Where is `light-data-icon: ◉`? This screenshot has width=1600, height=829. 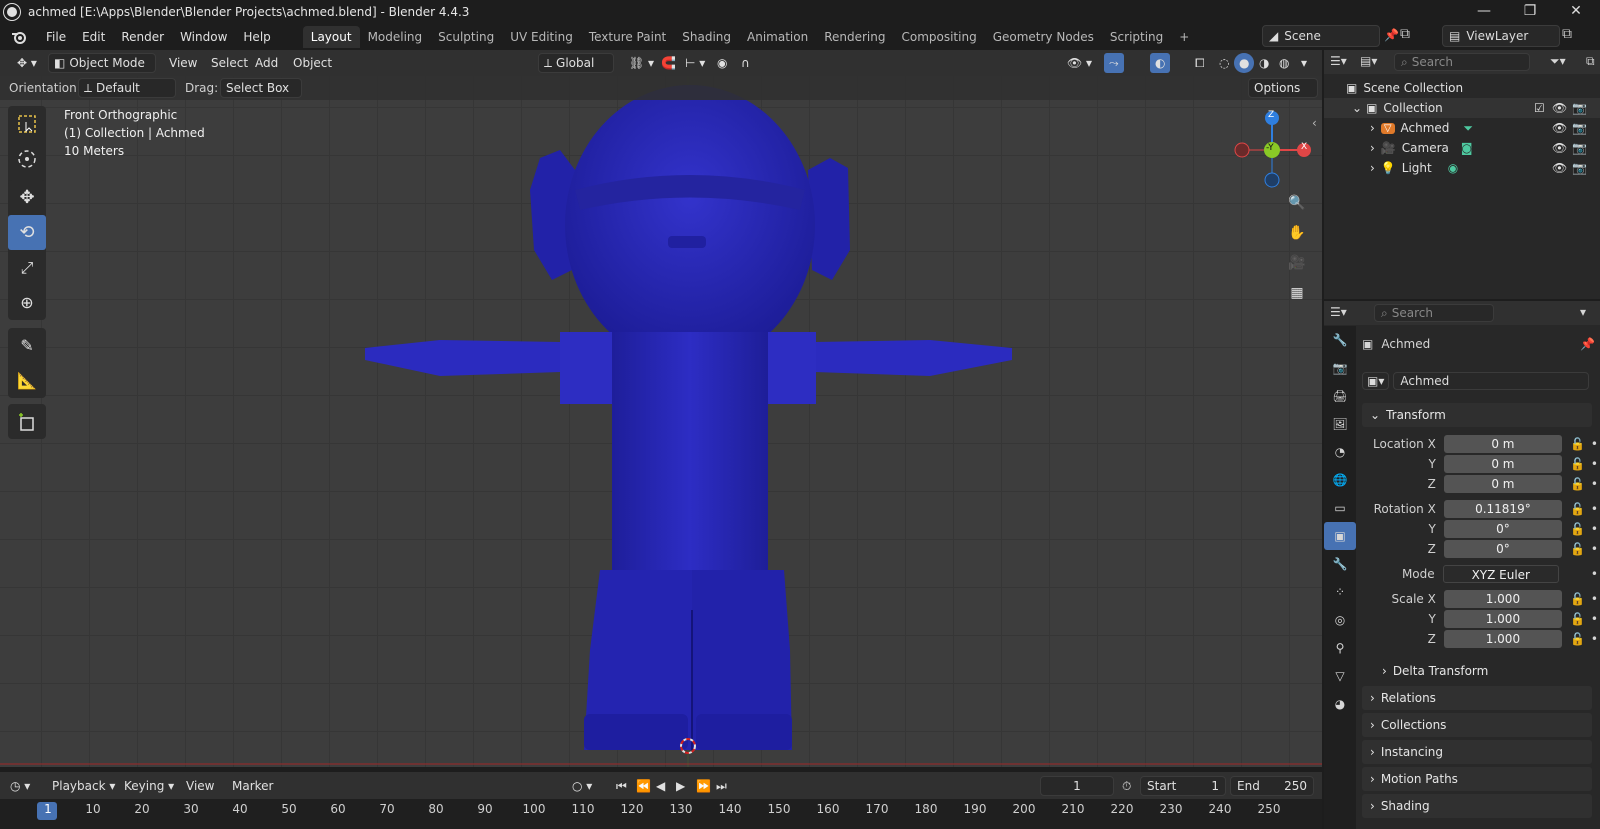 light-data-icon: ◉ is located at coordinates (1453, 168).